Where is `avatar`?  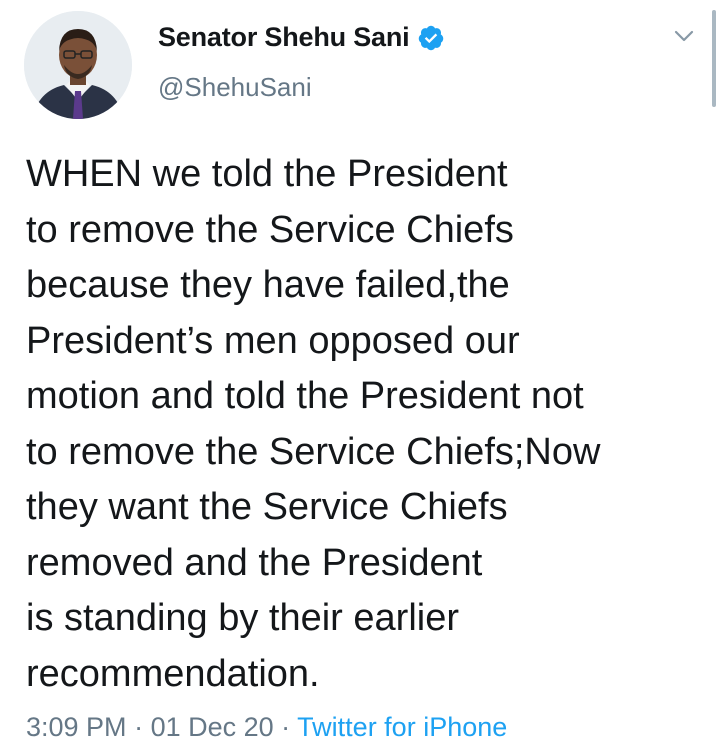 avatar is located at coordinates (78, 65).